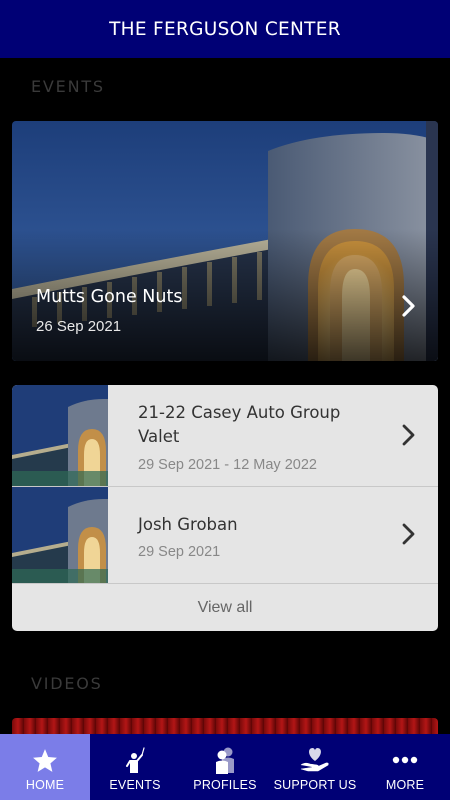 The image size is (450, 800). I want to click on videos-section-title: VIDEOS, so click(67, 683).